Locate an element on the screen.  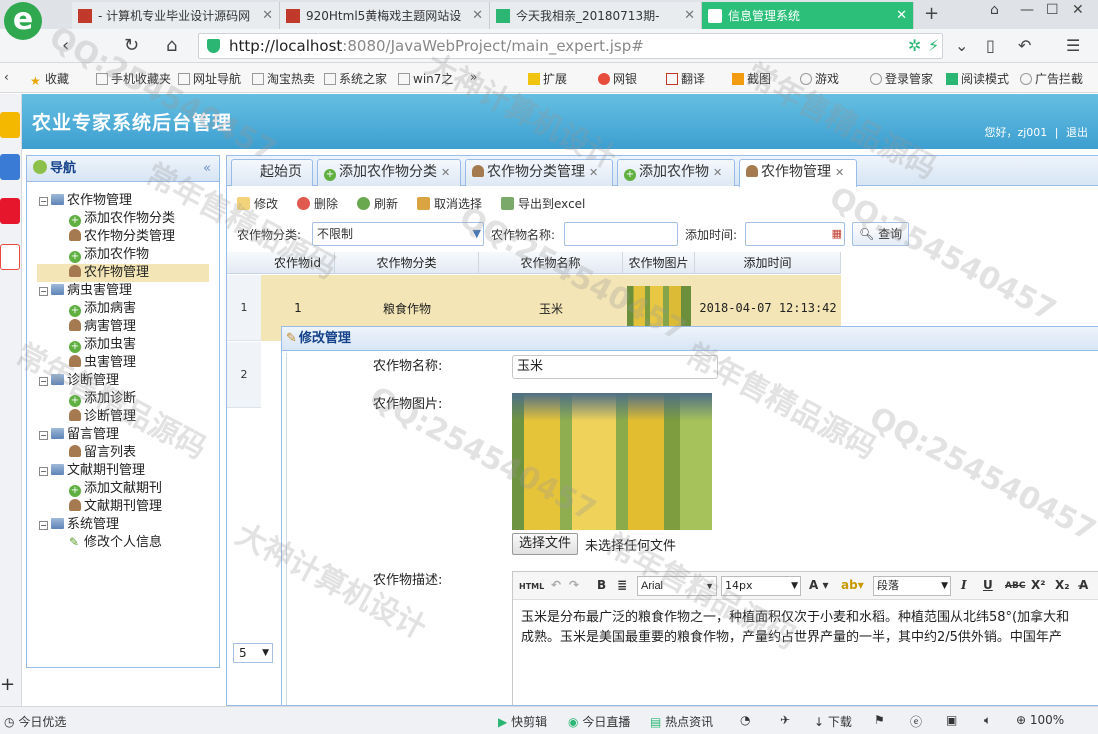
add-icon: + is located at coordinates (10, 687).